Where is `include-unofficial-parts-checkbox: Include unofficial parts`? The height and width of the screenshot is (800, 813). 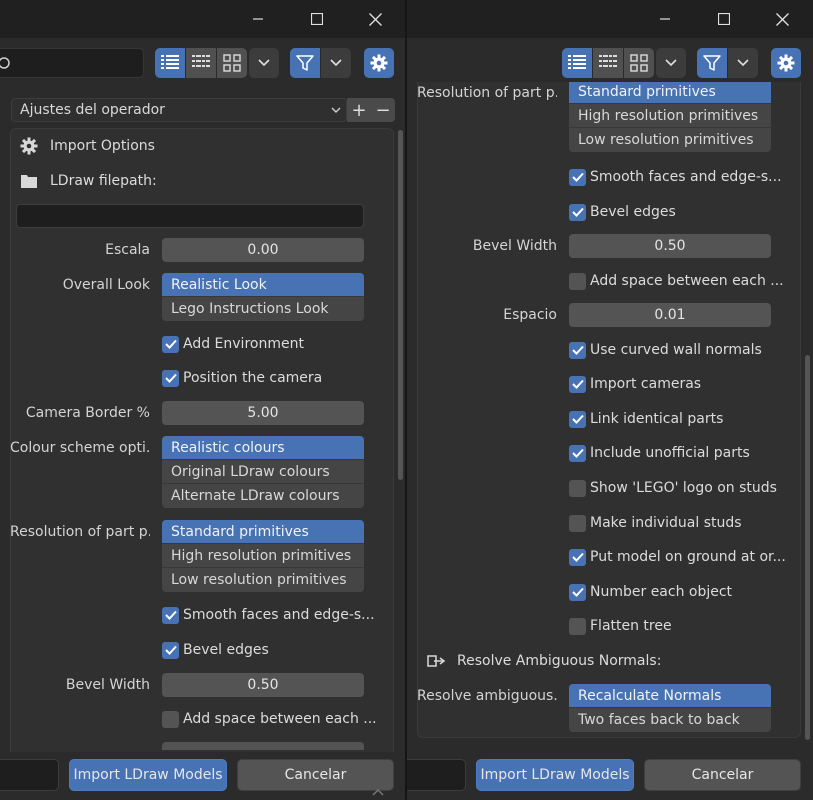
include-unofficial-parts-checkbox: Include unofficial parts is located at coordinates (659, 453).